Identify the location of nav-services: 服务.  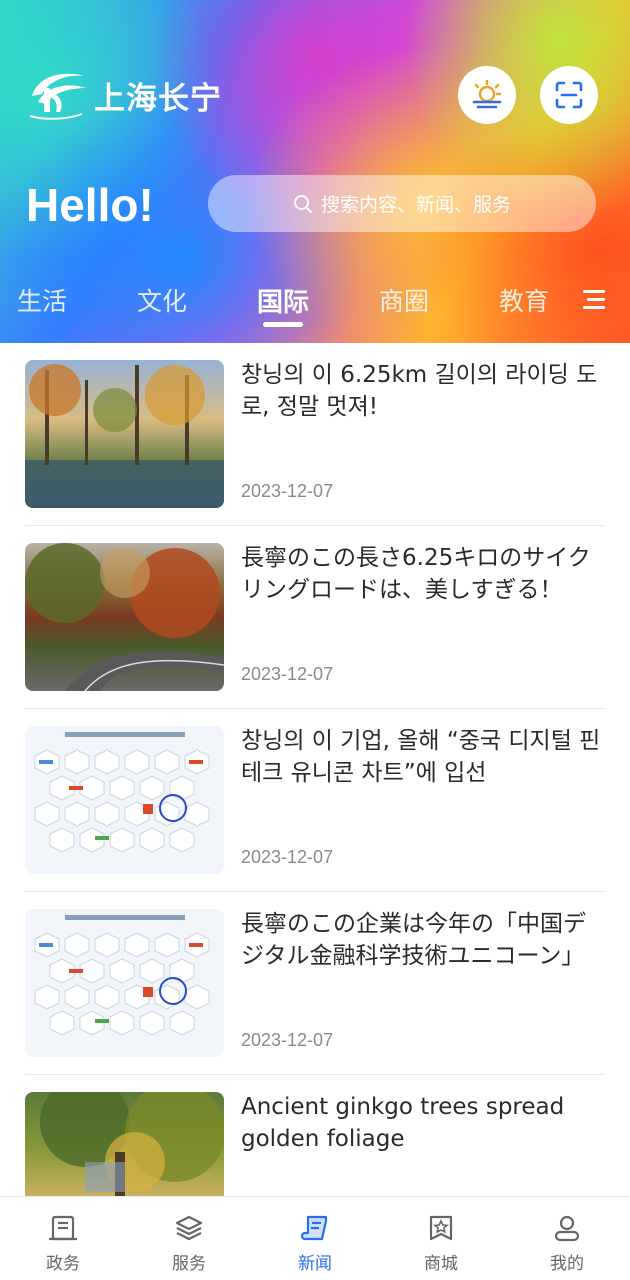
(189, 1238).